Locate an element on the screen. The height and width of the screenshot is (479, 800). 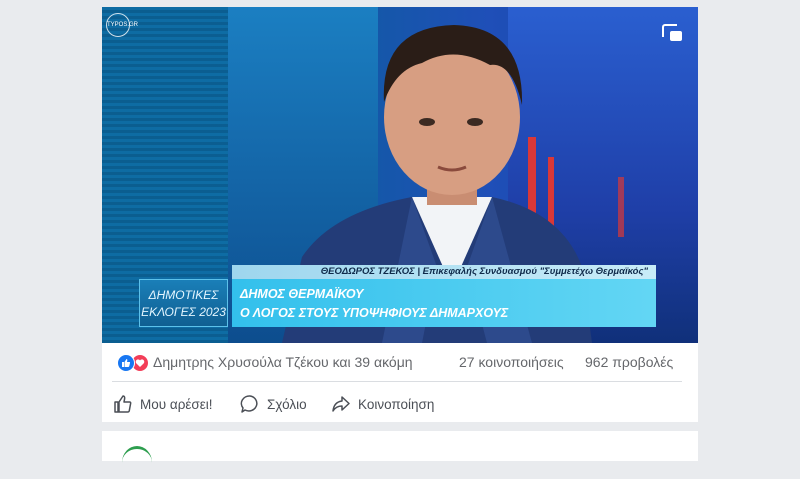
channel-logo: TYPOS.GR is located at coordinates (122, 25).